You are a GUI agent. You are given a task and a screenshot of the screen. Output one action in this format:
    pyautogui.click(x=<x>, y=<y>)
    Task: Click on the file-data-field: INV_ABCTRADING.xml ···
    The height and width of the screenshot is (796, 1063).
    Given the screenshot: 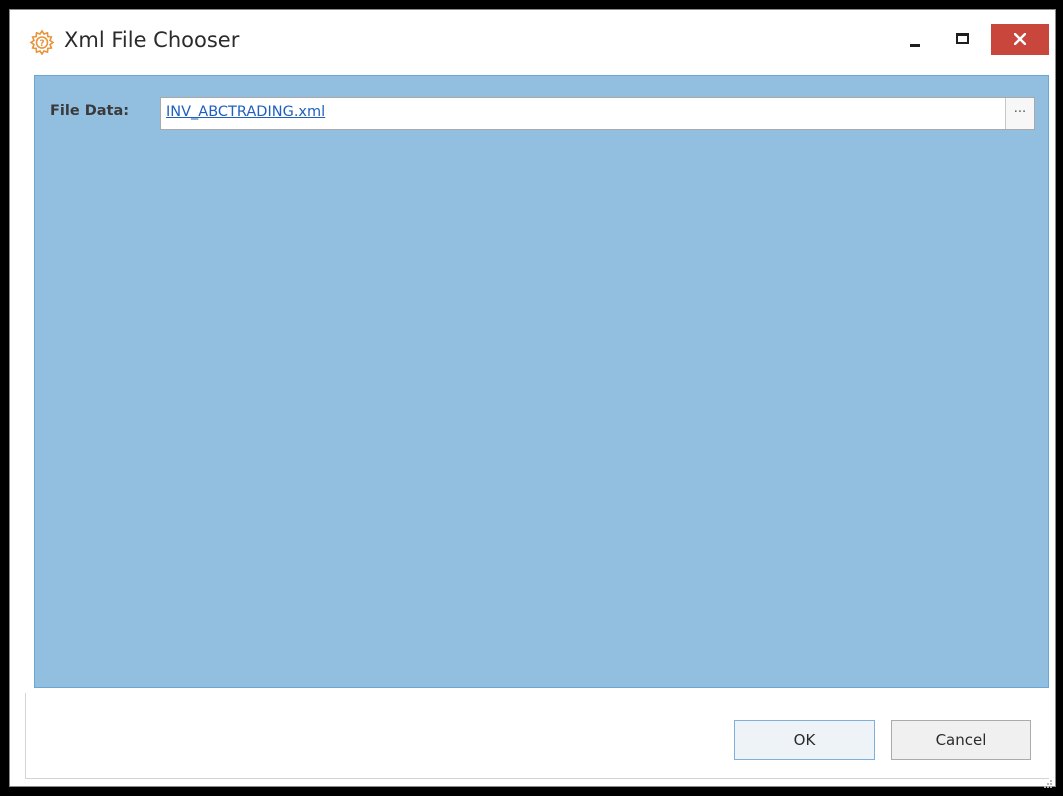 What is the action you would take?
    pyautogui.click(x=597, y=113)
    